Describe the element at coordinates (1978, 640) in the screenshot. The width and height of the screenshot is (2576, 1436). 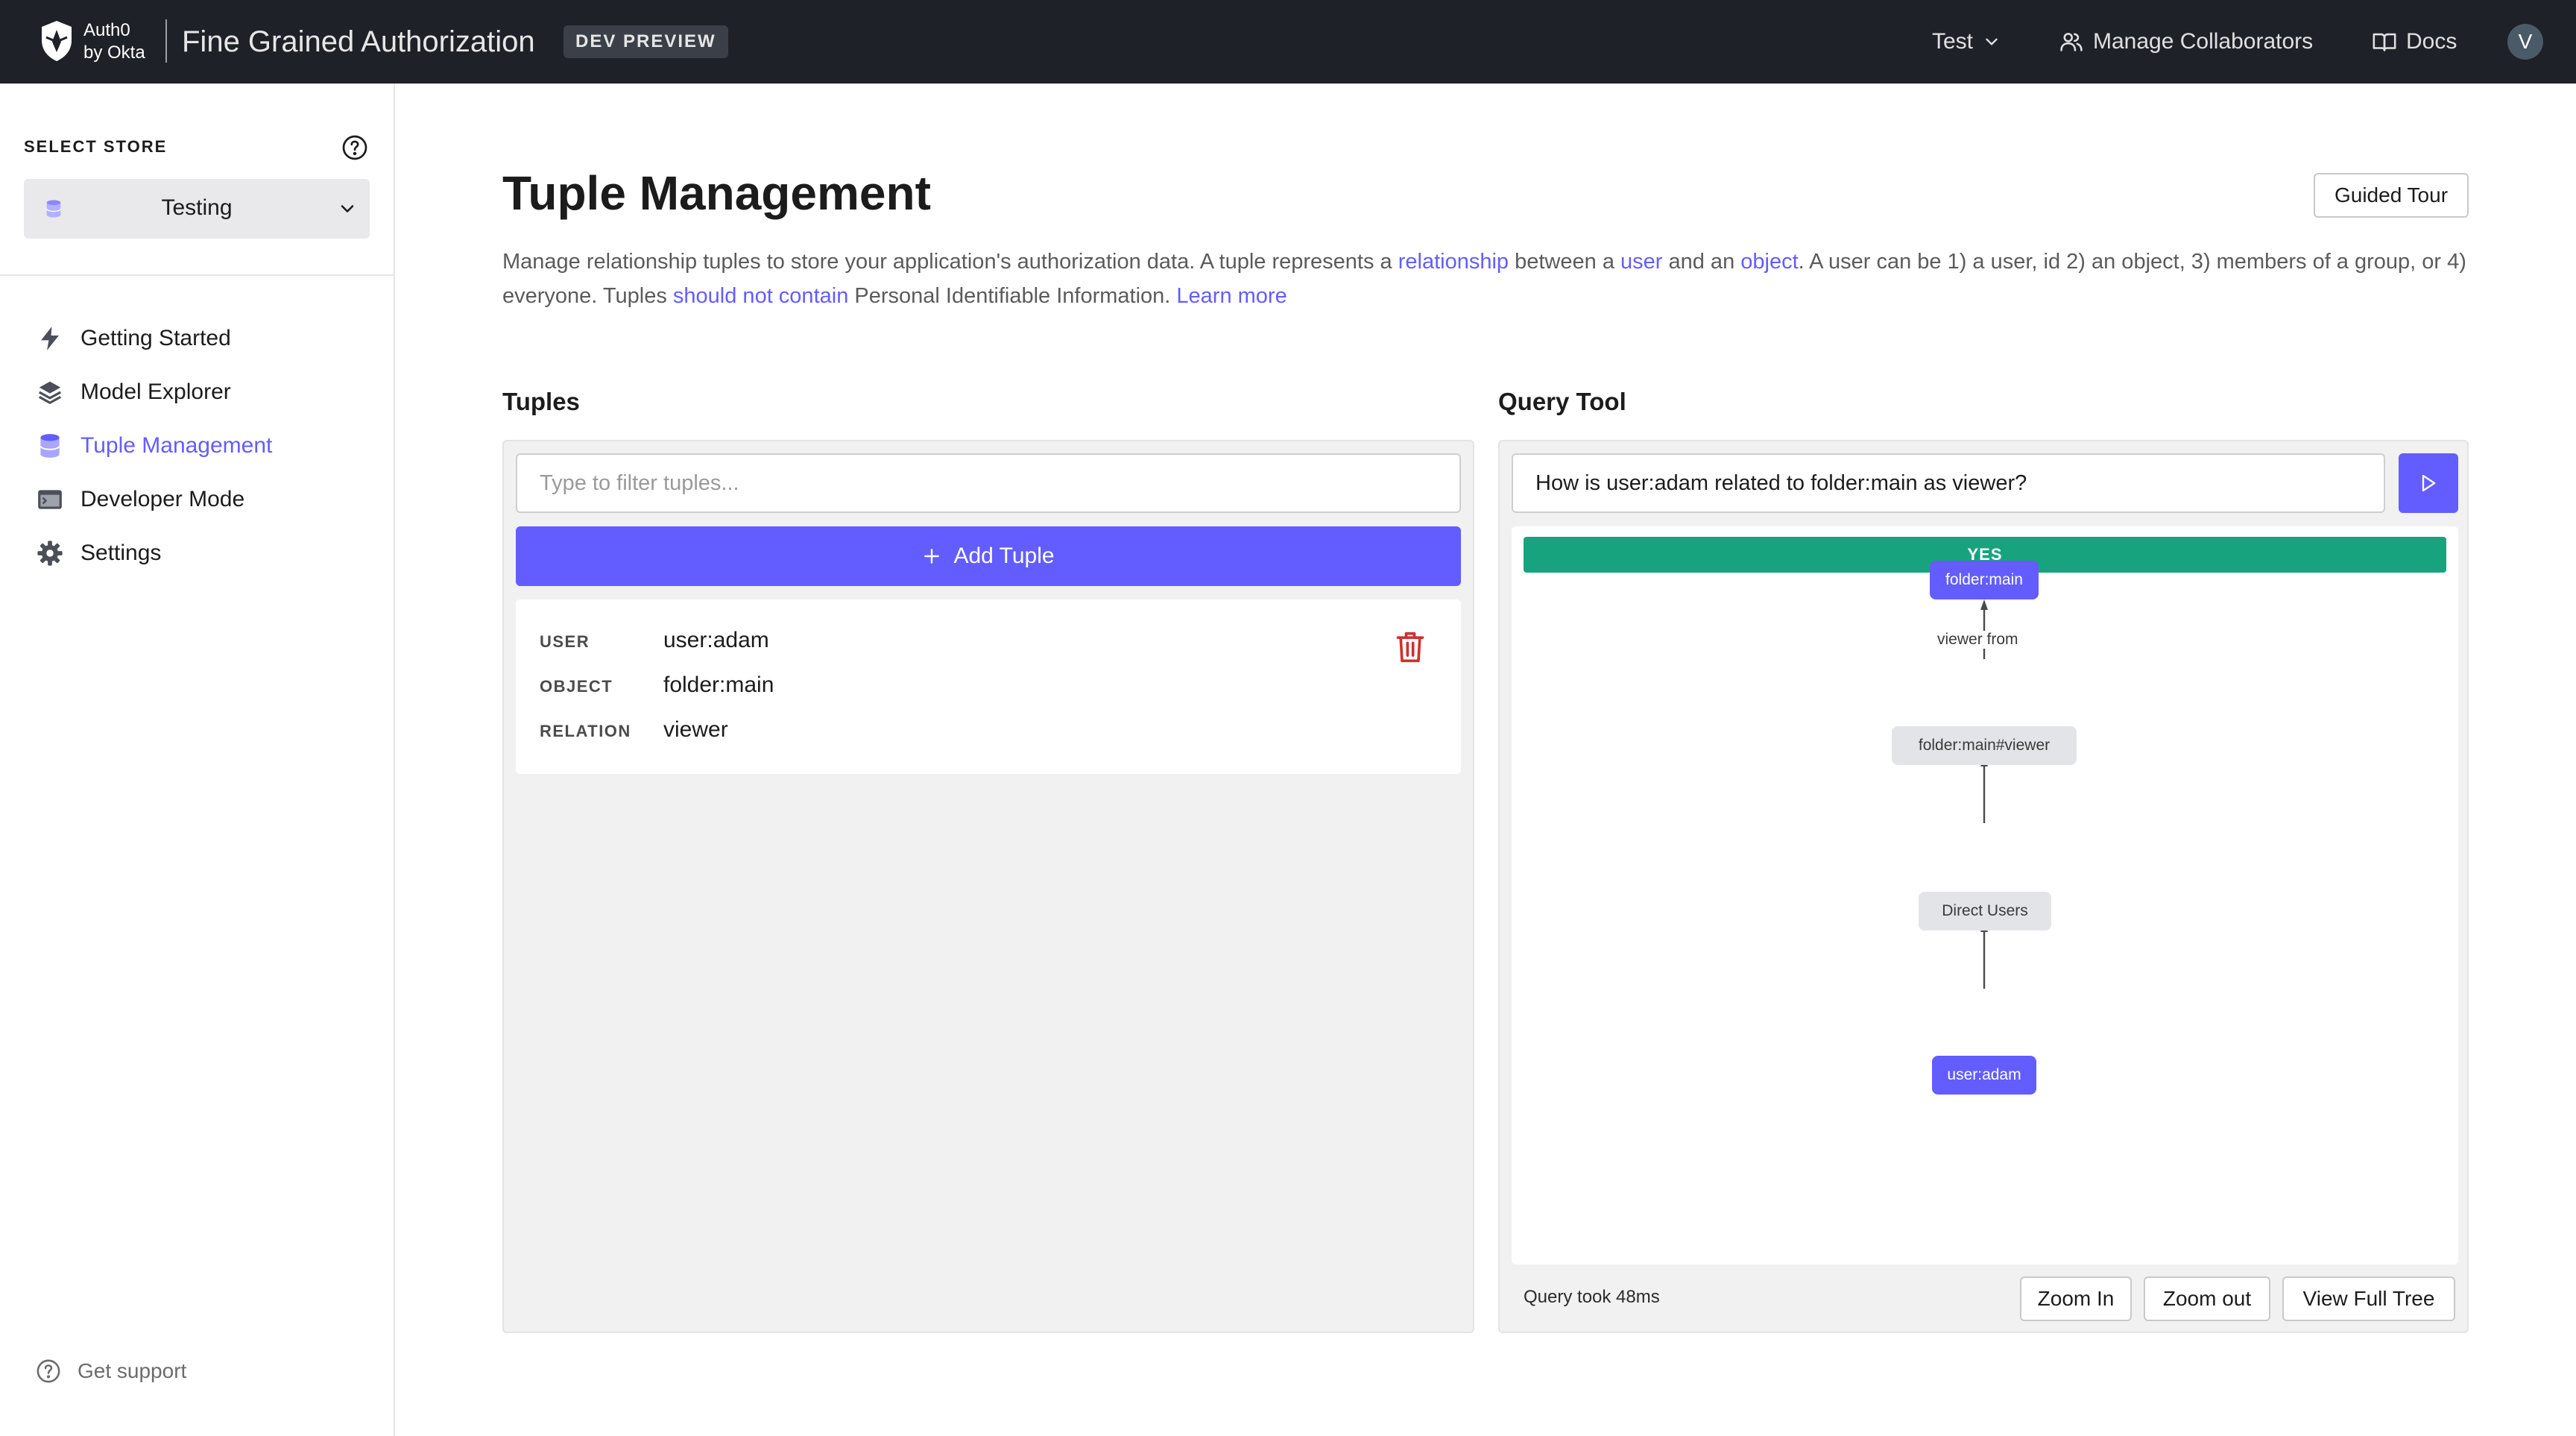
I see `graph-edge-label: viewer from` at that location.